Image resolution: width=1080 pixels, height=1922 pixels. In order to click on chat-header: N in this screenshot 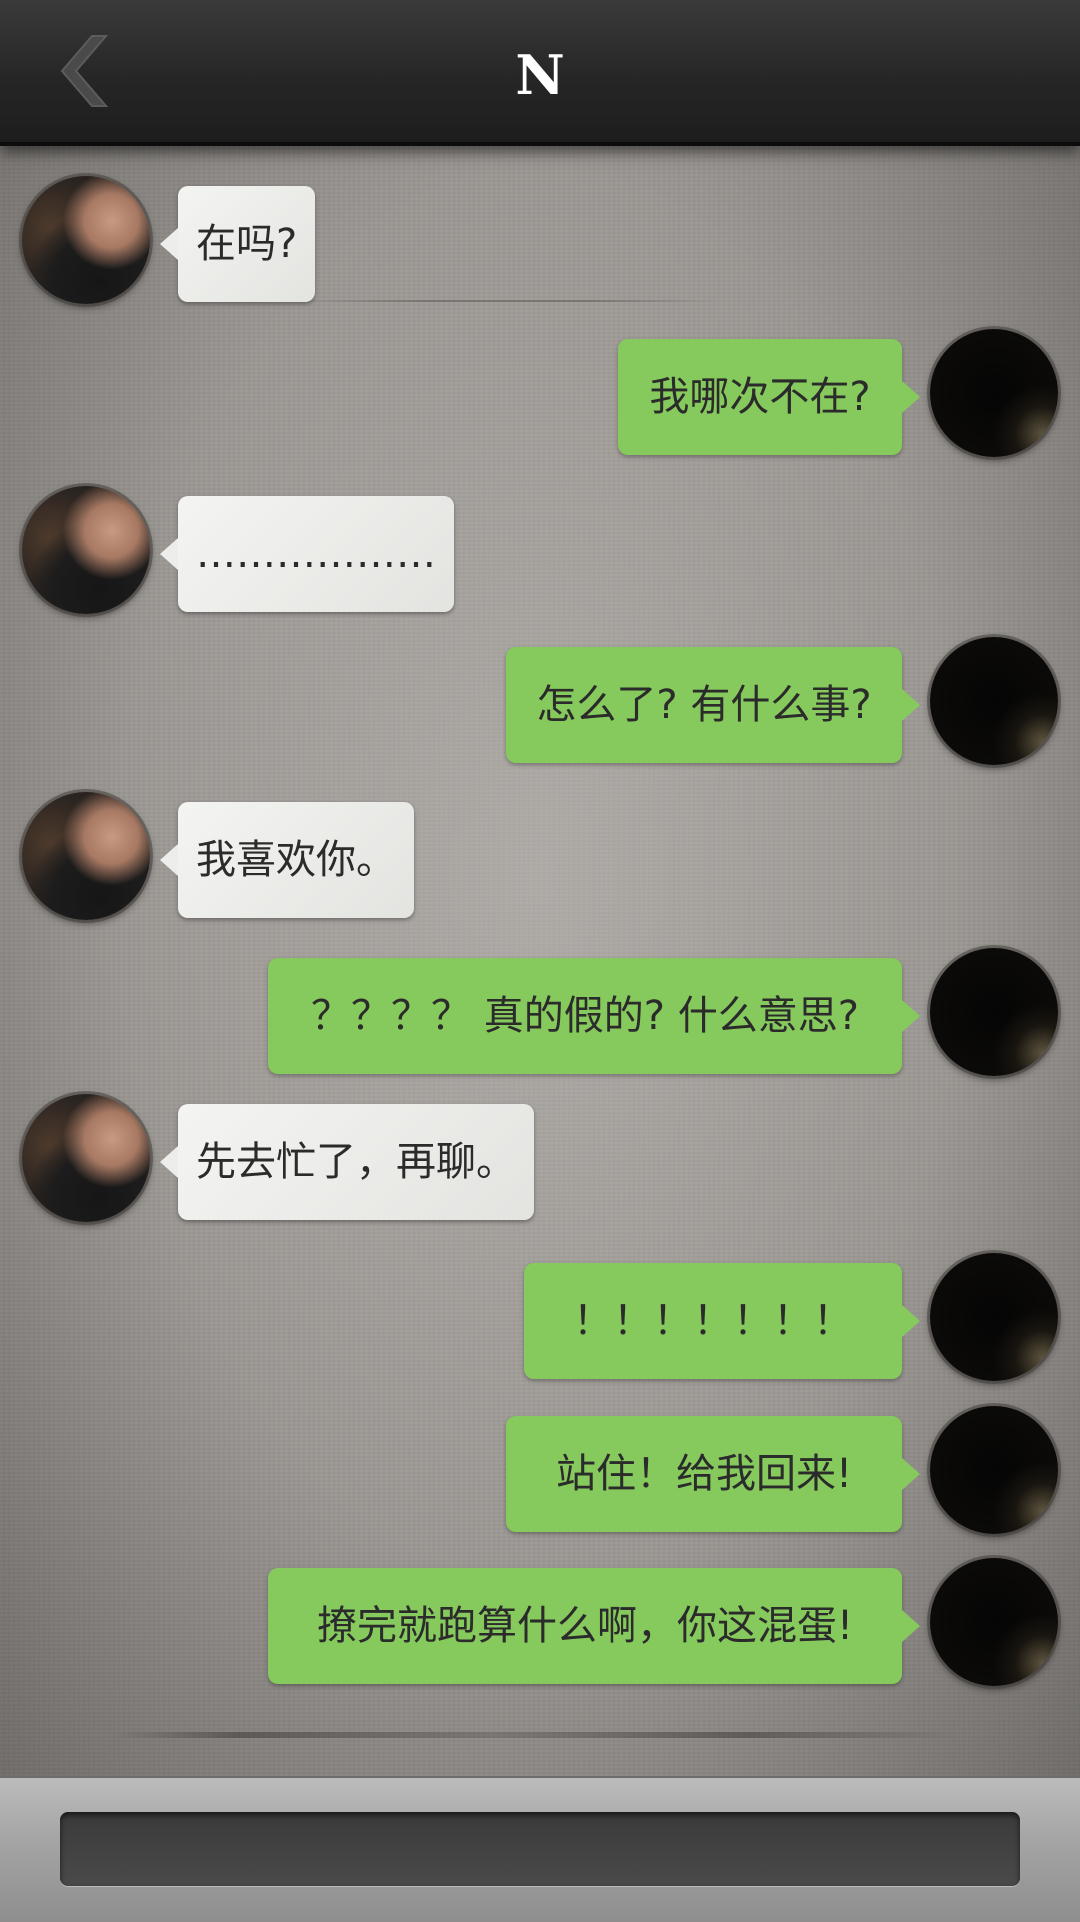, I will do `click(540, 73)`.